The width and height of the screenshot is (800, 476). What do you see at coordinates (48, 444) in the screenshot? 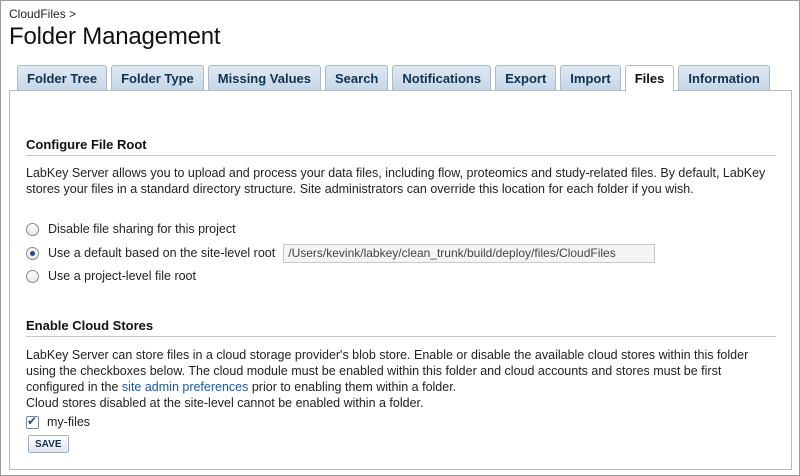
I see `save-button: SAVE` at bounding box center [48, 444].